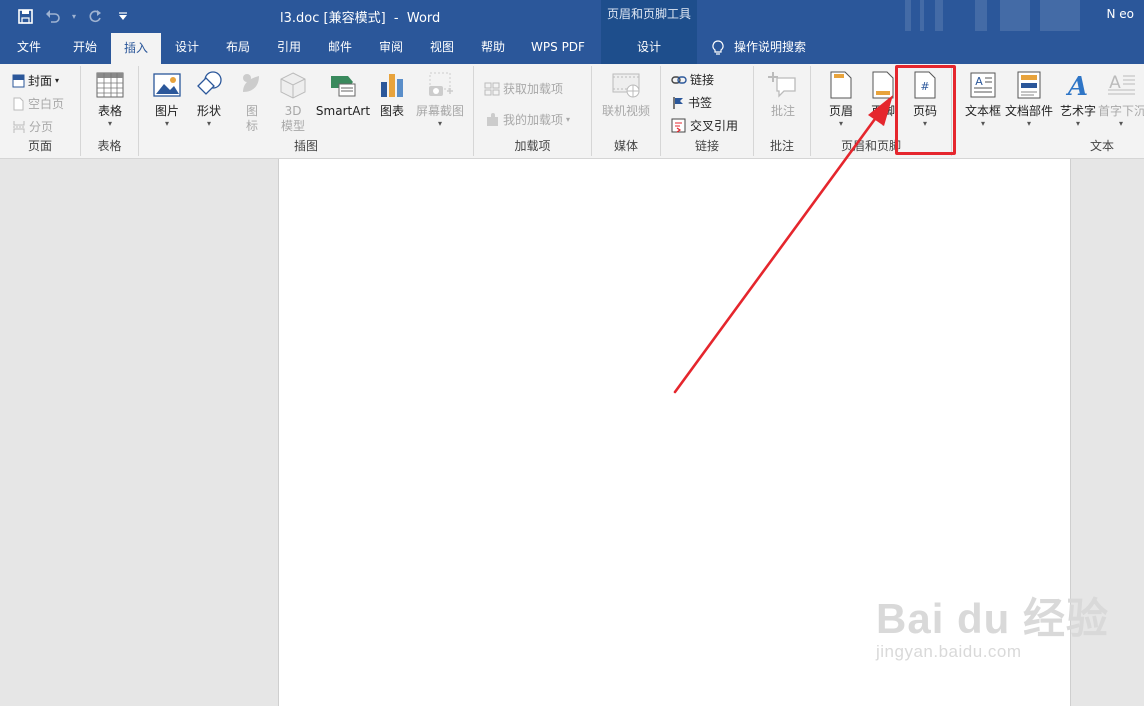  I want to click on tab-file: 文件, so click(29, 47).